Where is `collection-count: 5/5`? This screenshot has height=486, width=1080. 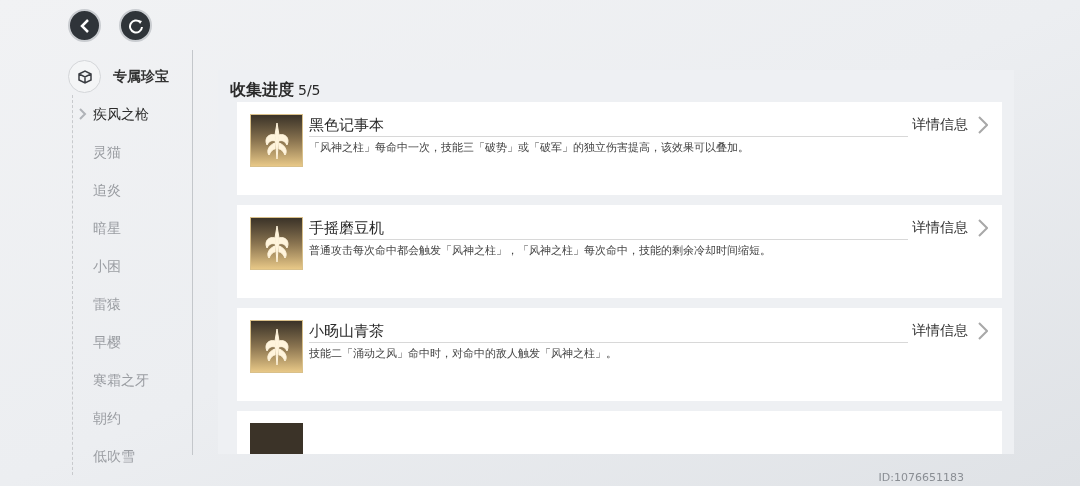 collection-count: 5/5 is located at coordinates (309, 90).